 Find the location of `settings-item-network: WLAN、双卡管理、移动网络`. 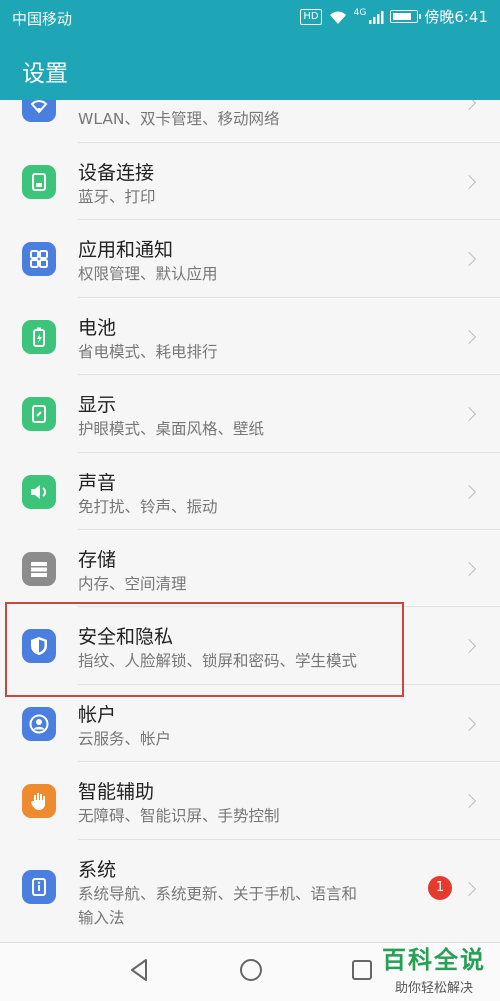

settings-item-network: WLAN、双卡管理、移动网络 is located at coordinates (250, 121).